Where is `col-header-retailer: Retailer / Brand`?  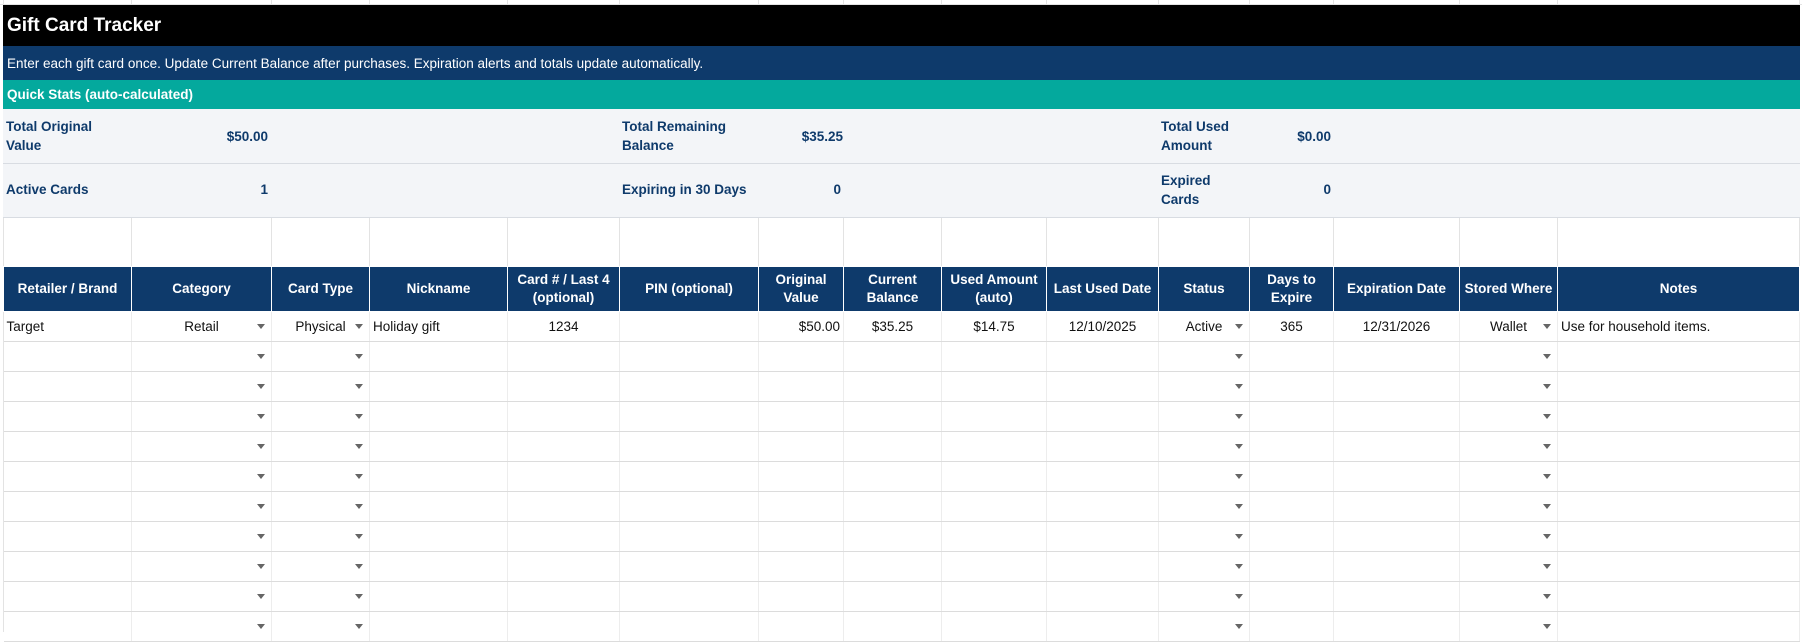
col-header-retailer: Retailer / Brand is located at coordinates (67, 289).